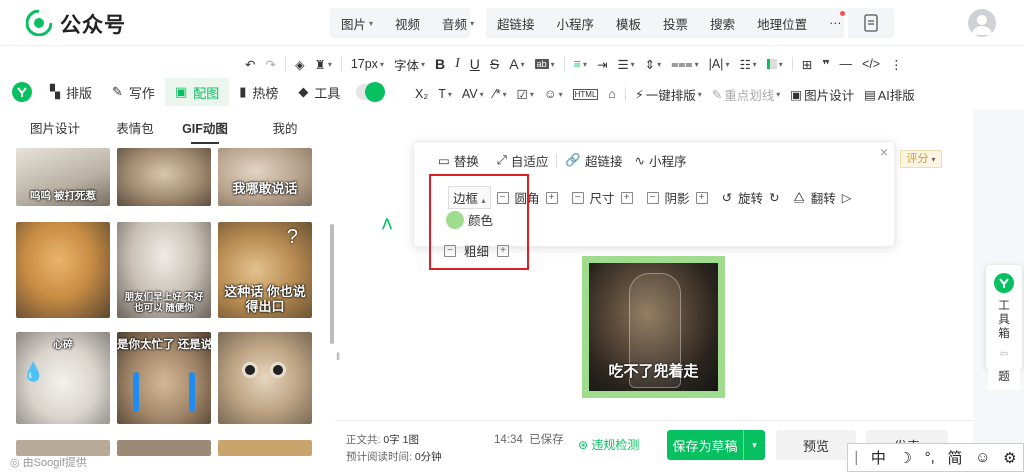 The width and height of the screenshot is (1024, 472). Describe the element at coordinates (754, 445) in the screenshot. I see `chevron-down-icon: ▾` at that location.